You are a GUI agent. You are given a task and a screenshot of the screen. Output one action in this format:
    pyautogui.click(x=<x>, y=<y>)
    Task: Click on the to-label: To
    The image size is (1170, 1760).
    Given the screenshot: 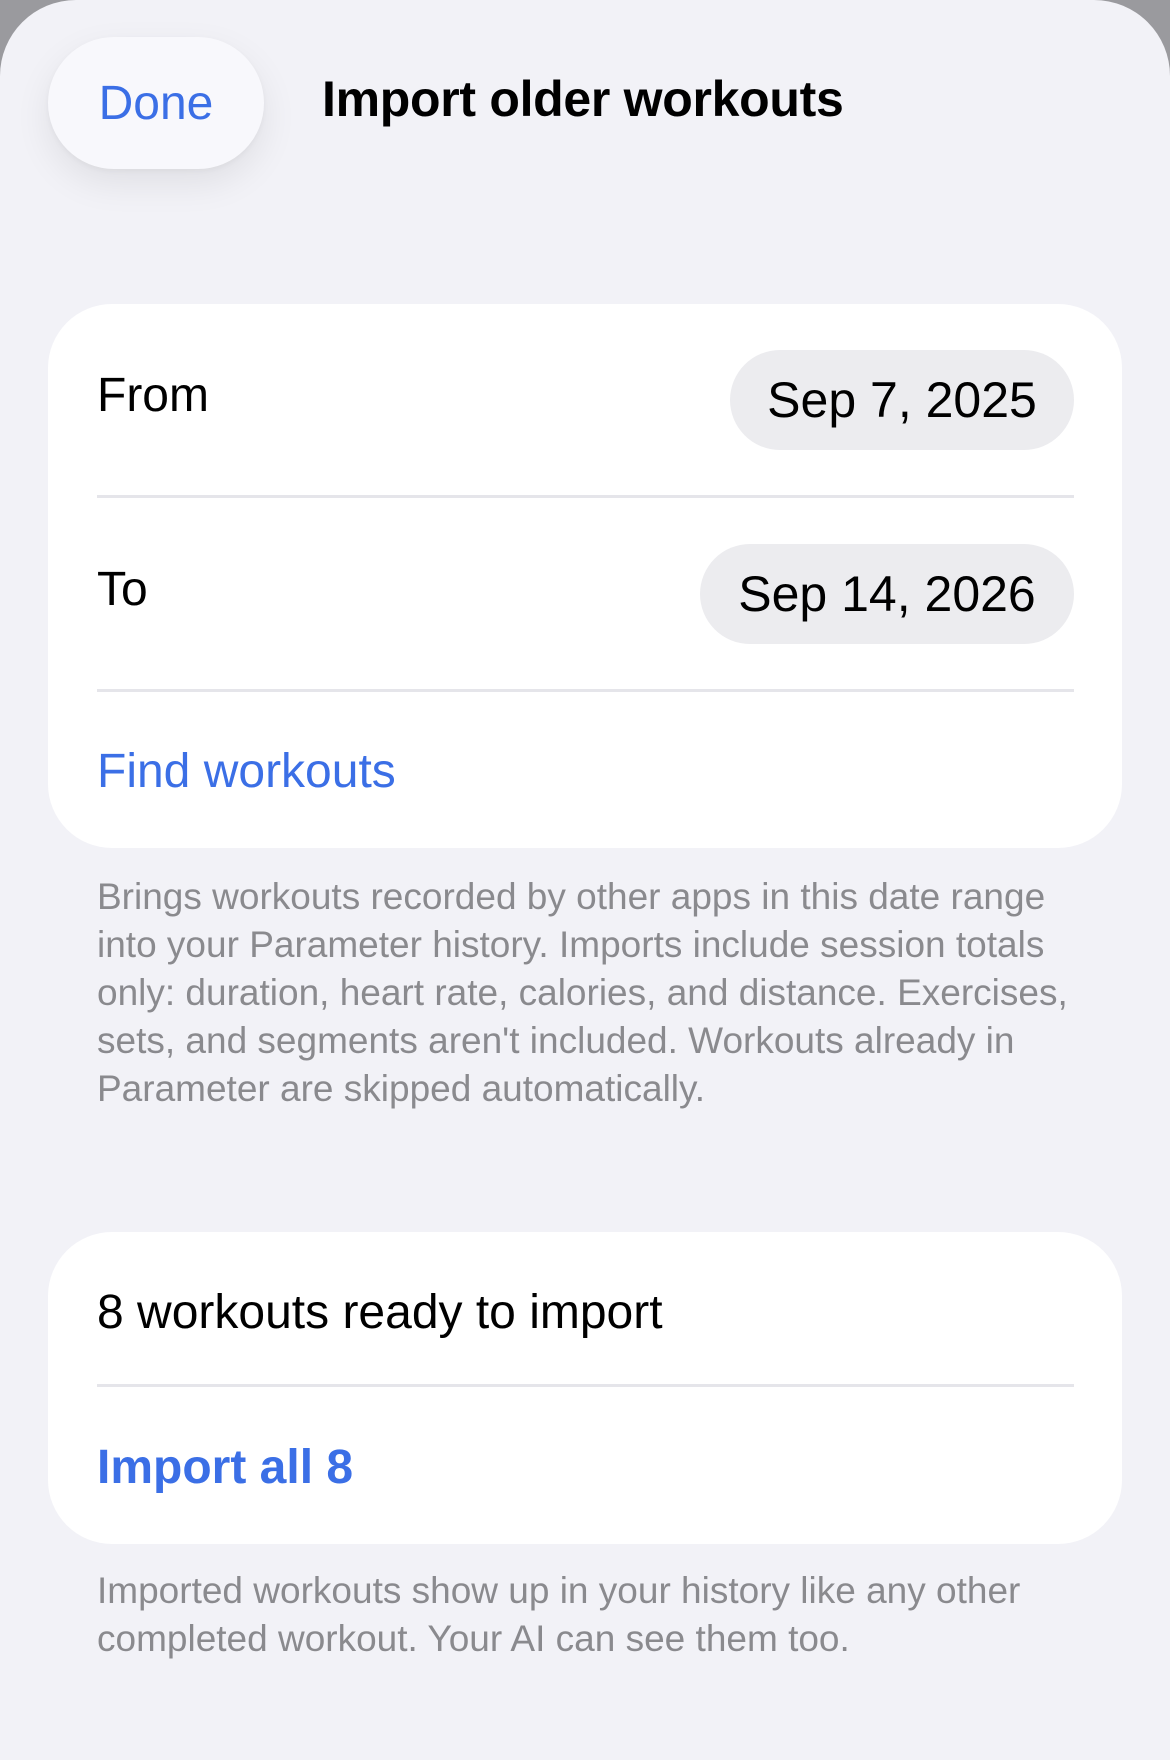 What is the action you would take?
    pyautogui.click(x=122, y=589)
    